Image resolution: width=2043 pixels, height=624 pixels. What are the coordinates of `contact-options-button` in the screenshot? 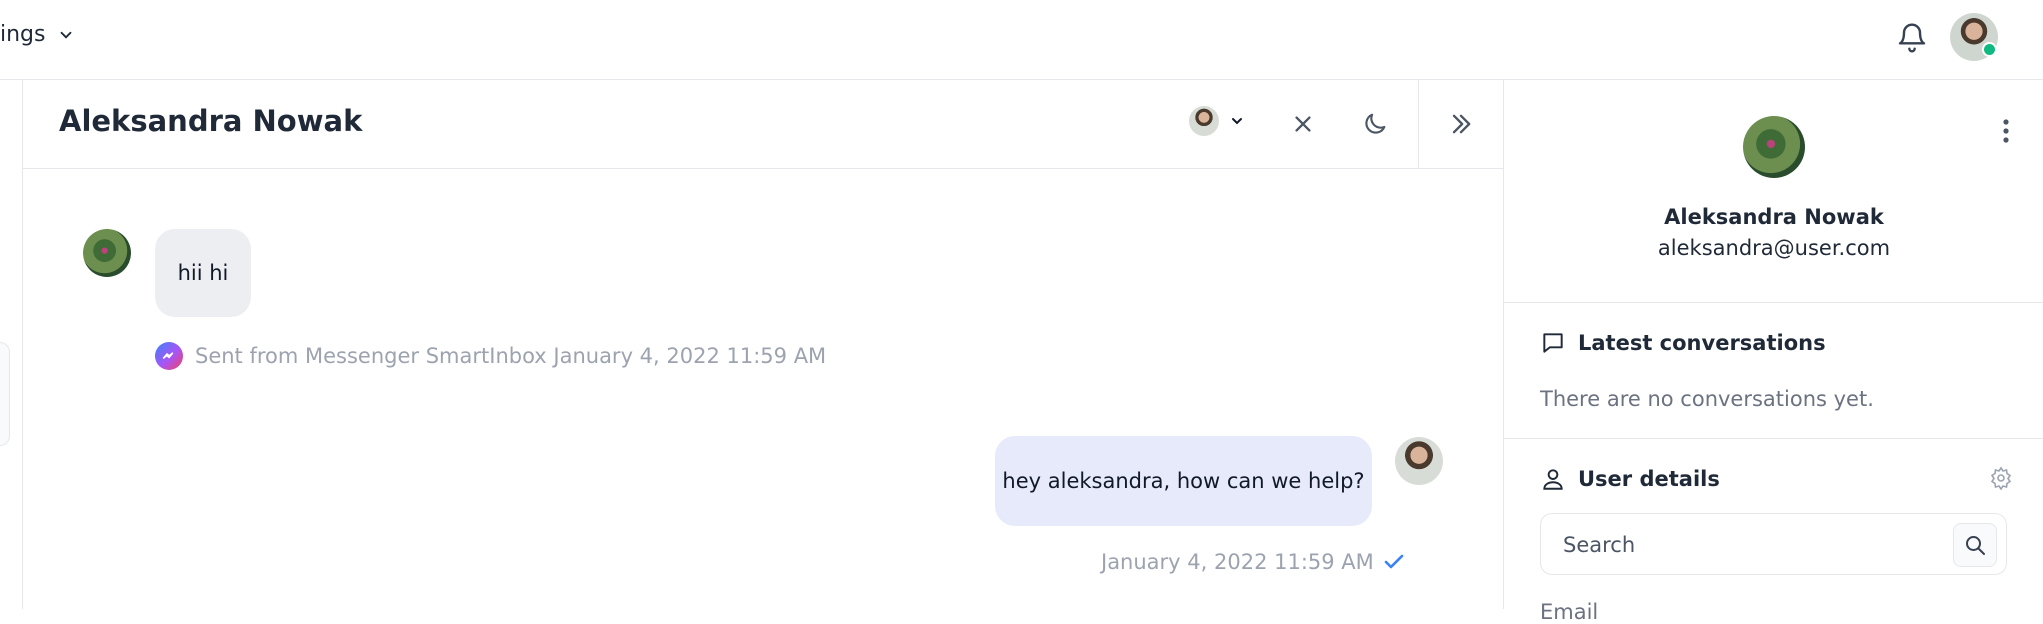 It's located at (2006, 131).